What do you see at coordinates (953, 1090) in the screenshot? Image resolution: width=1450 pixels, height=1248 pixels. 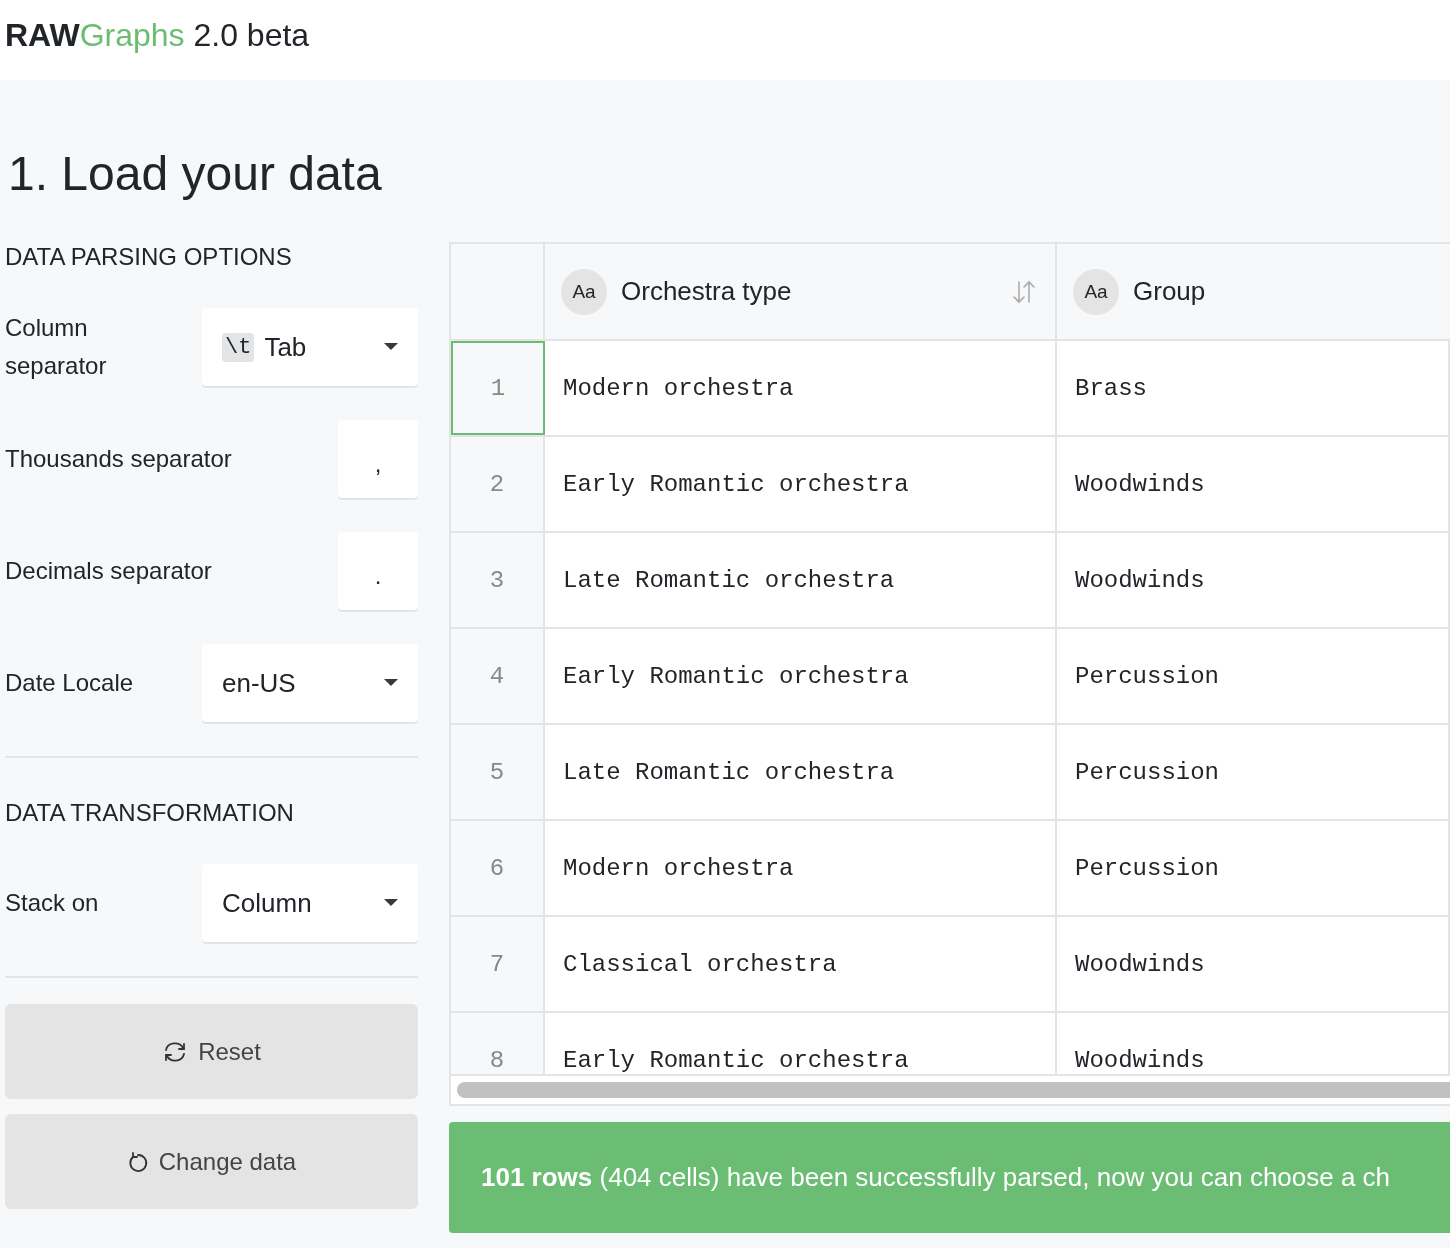 I see `scrollbar-thumb` at bounding box center [953, 1090].